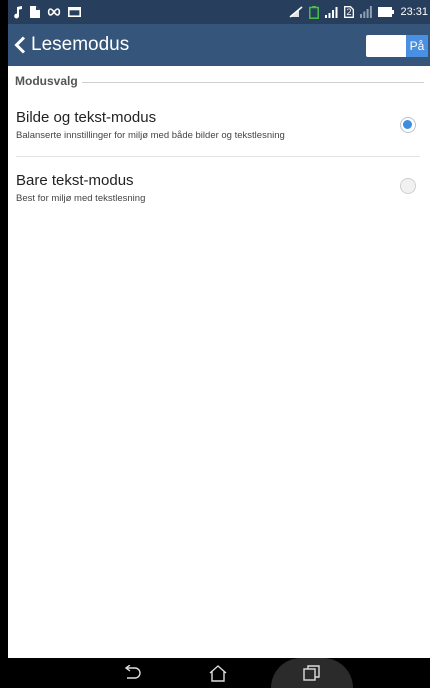  What do you see at coordinates (35, 12) in the screenshot?
I see `file-icon` at bounding box center [35, 12].